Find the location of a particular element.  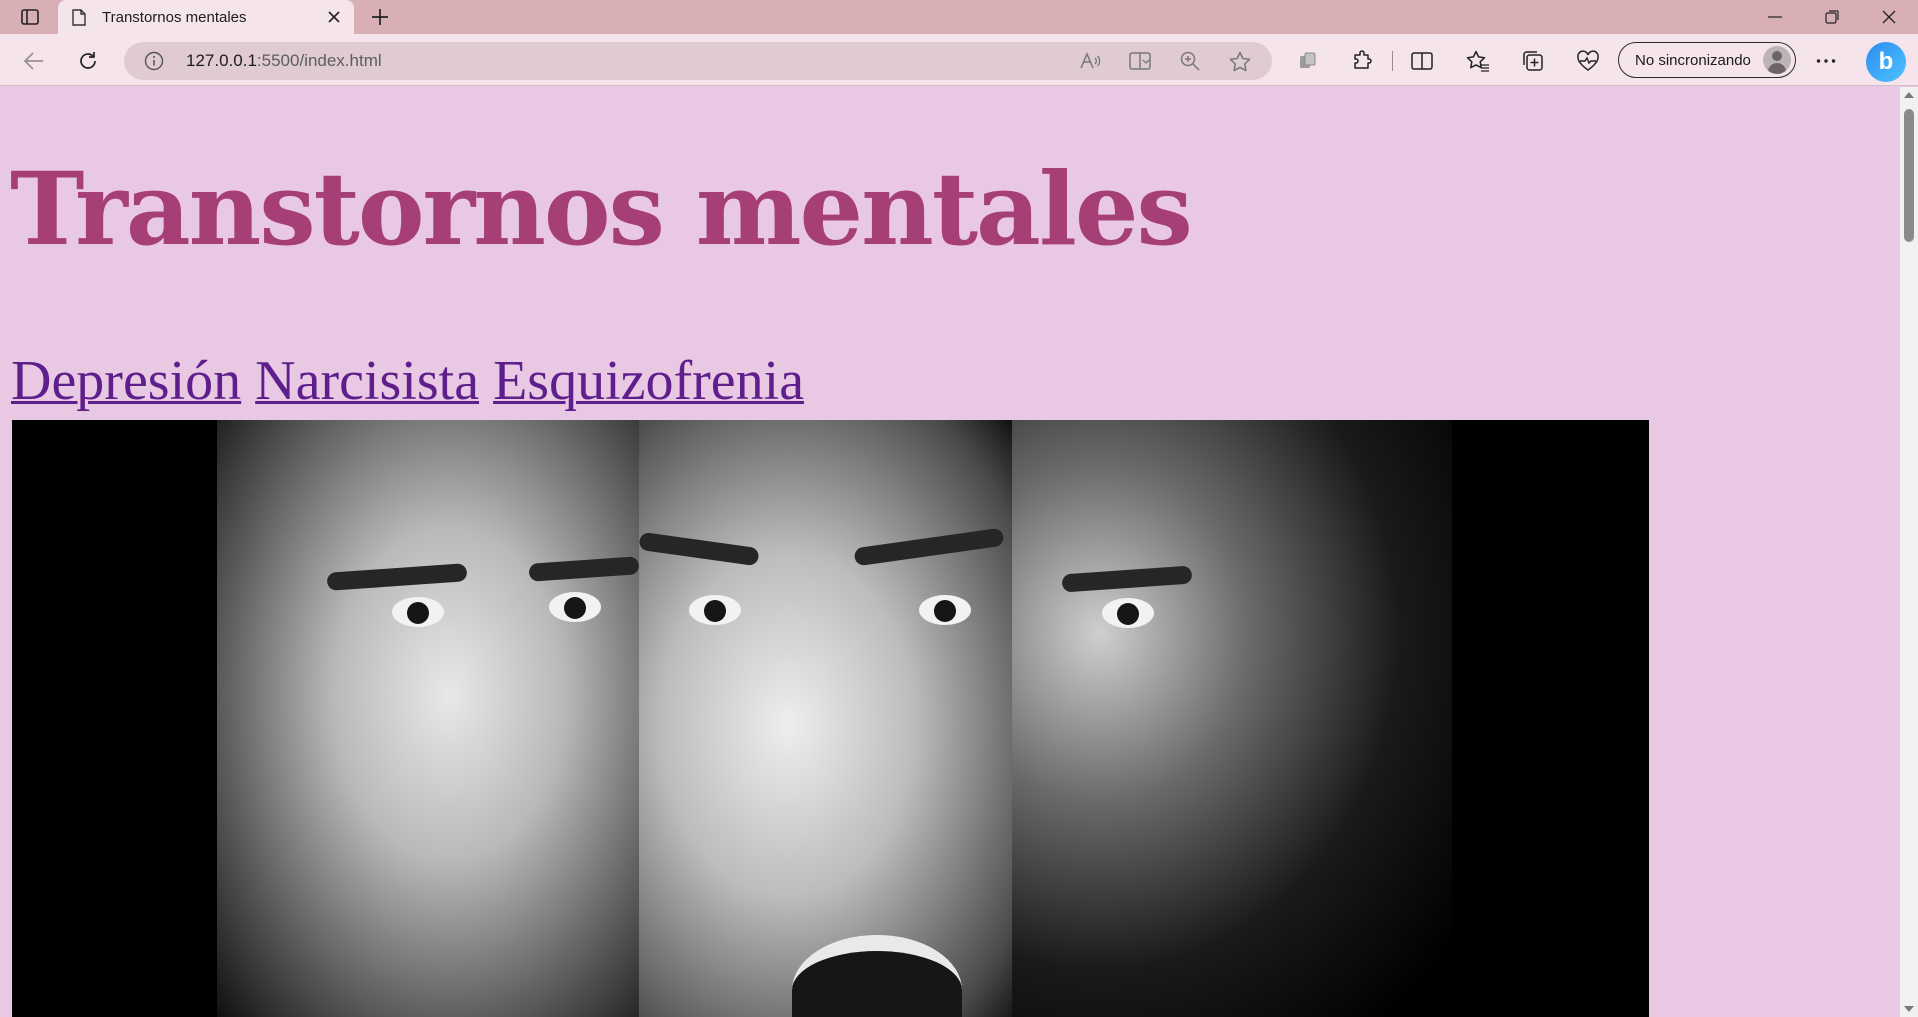

close-tab-button is located at coordinates (334, 17).